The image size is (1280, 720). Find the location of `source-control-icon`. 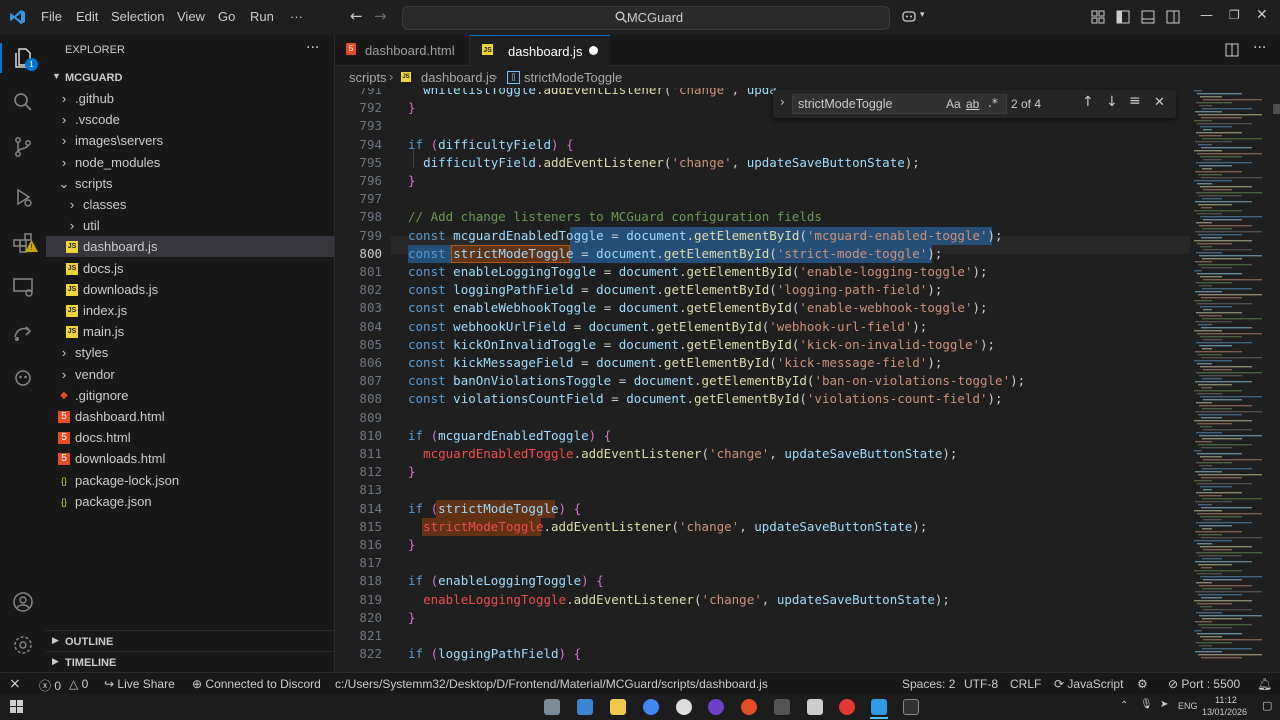

source-control-icon is located at coordinates (23, 147).